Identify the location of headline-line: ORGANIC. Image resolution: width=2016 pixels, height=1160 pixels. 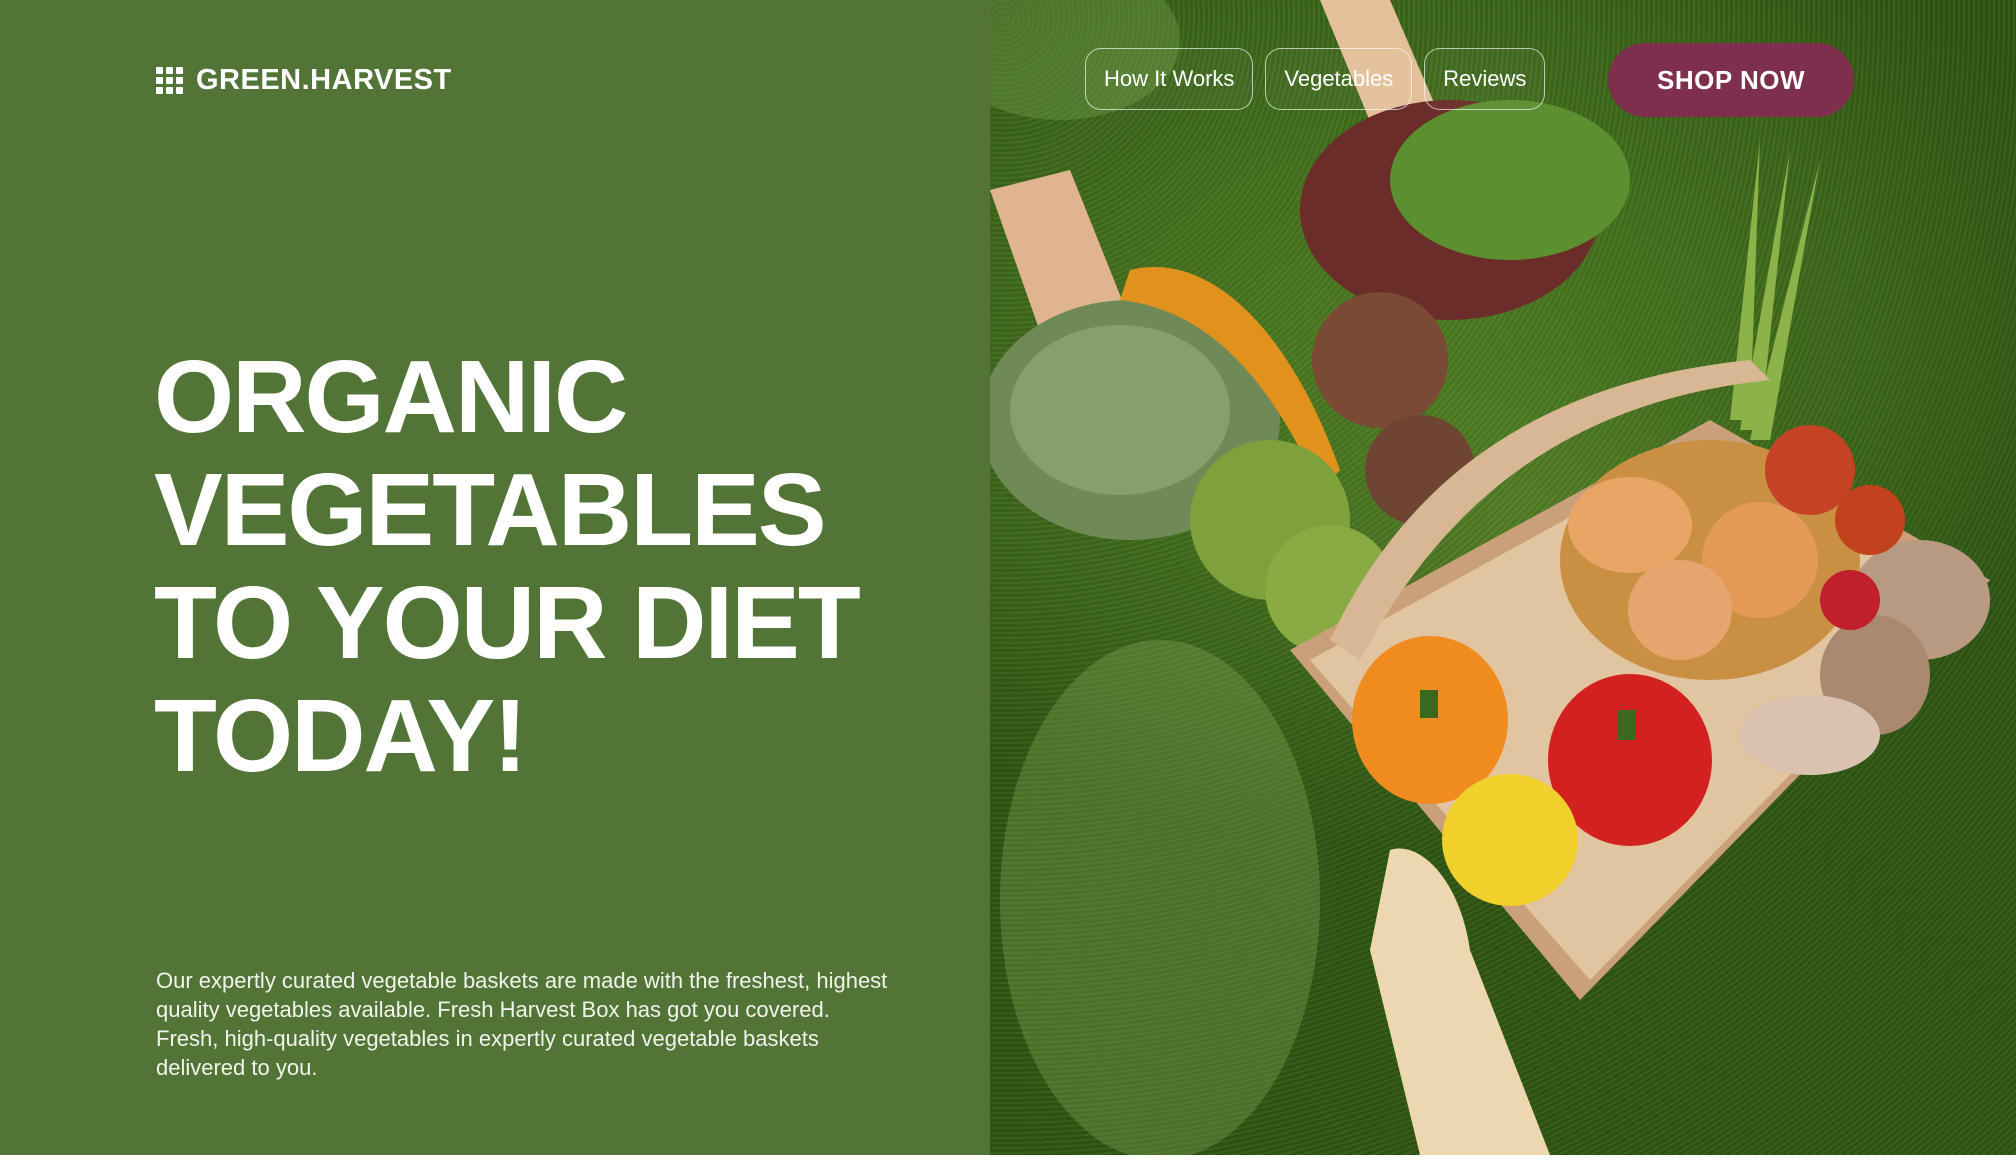
(391, 396).